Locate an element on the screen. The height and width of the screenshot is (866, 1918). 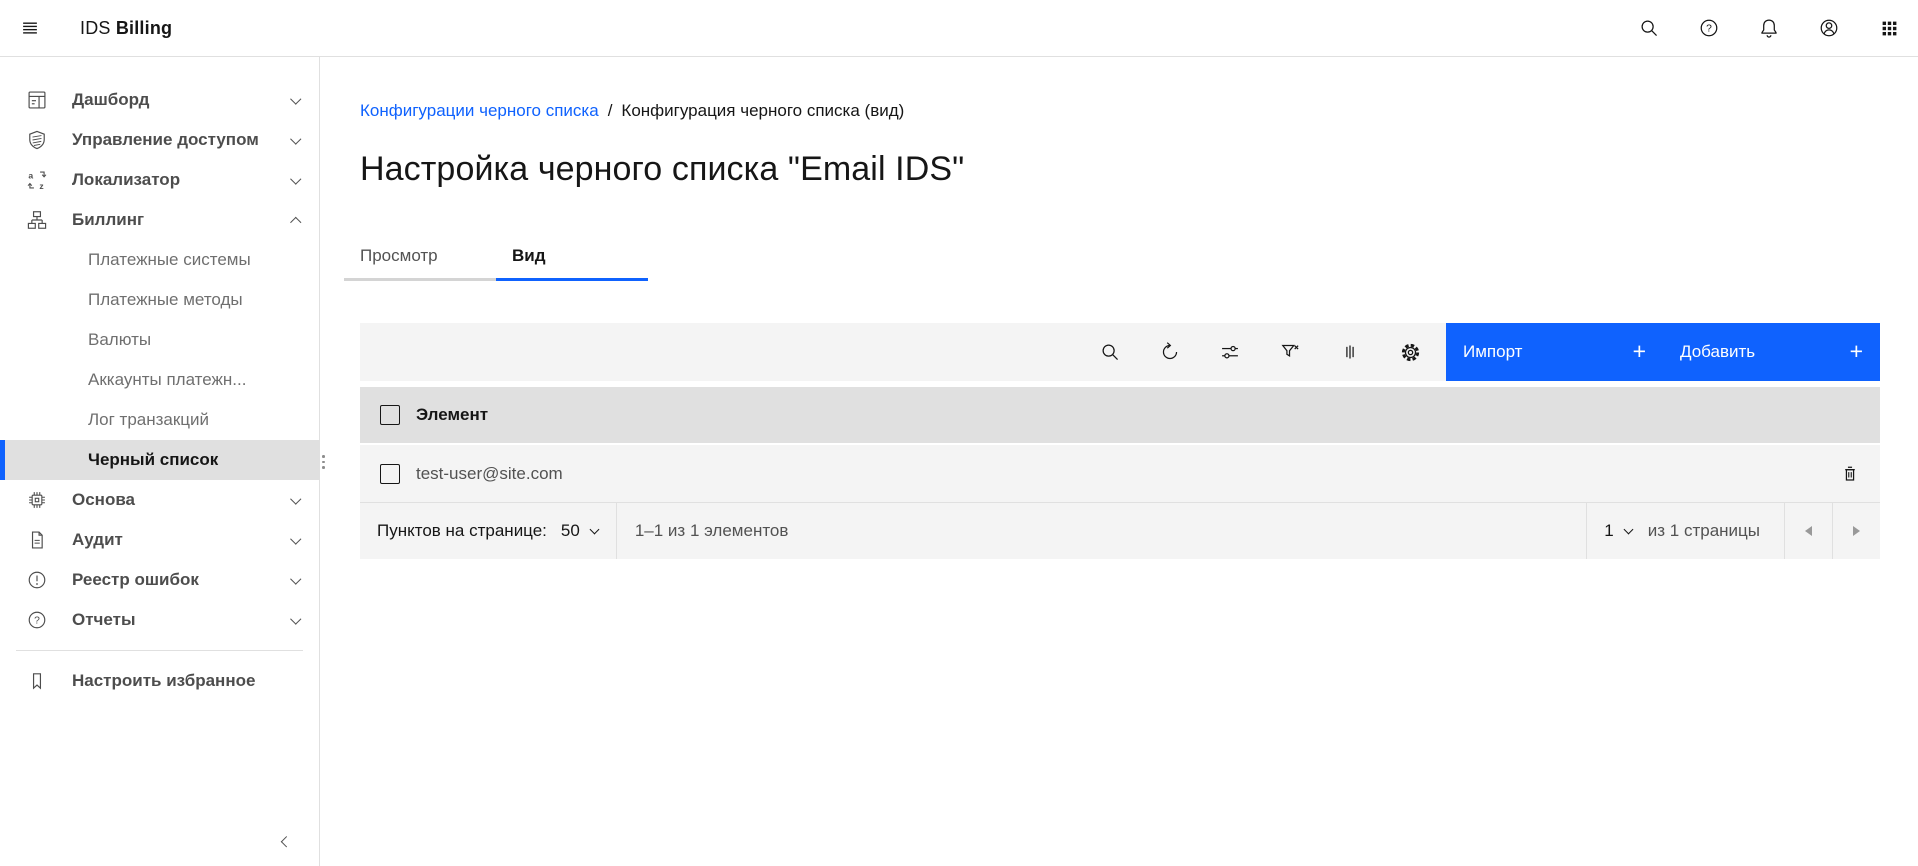
chip-icon is located at coordinates (37, 500).